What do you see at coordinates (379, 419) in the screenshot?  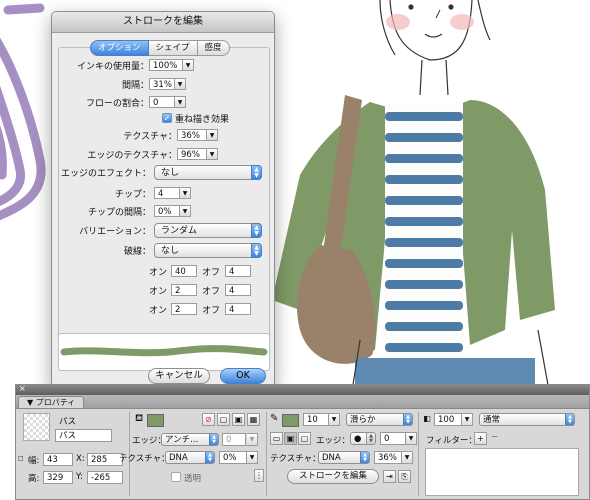 I see `stroke-category-select: 滑らか ▲ ▼` at bounding box center [379, 419].